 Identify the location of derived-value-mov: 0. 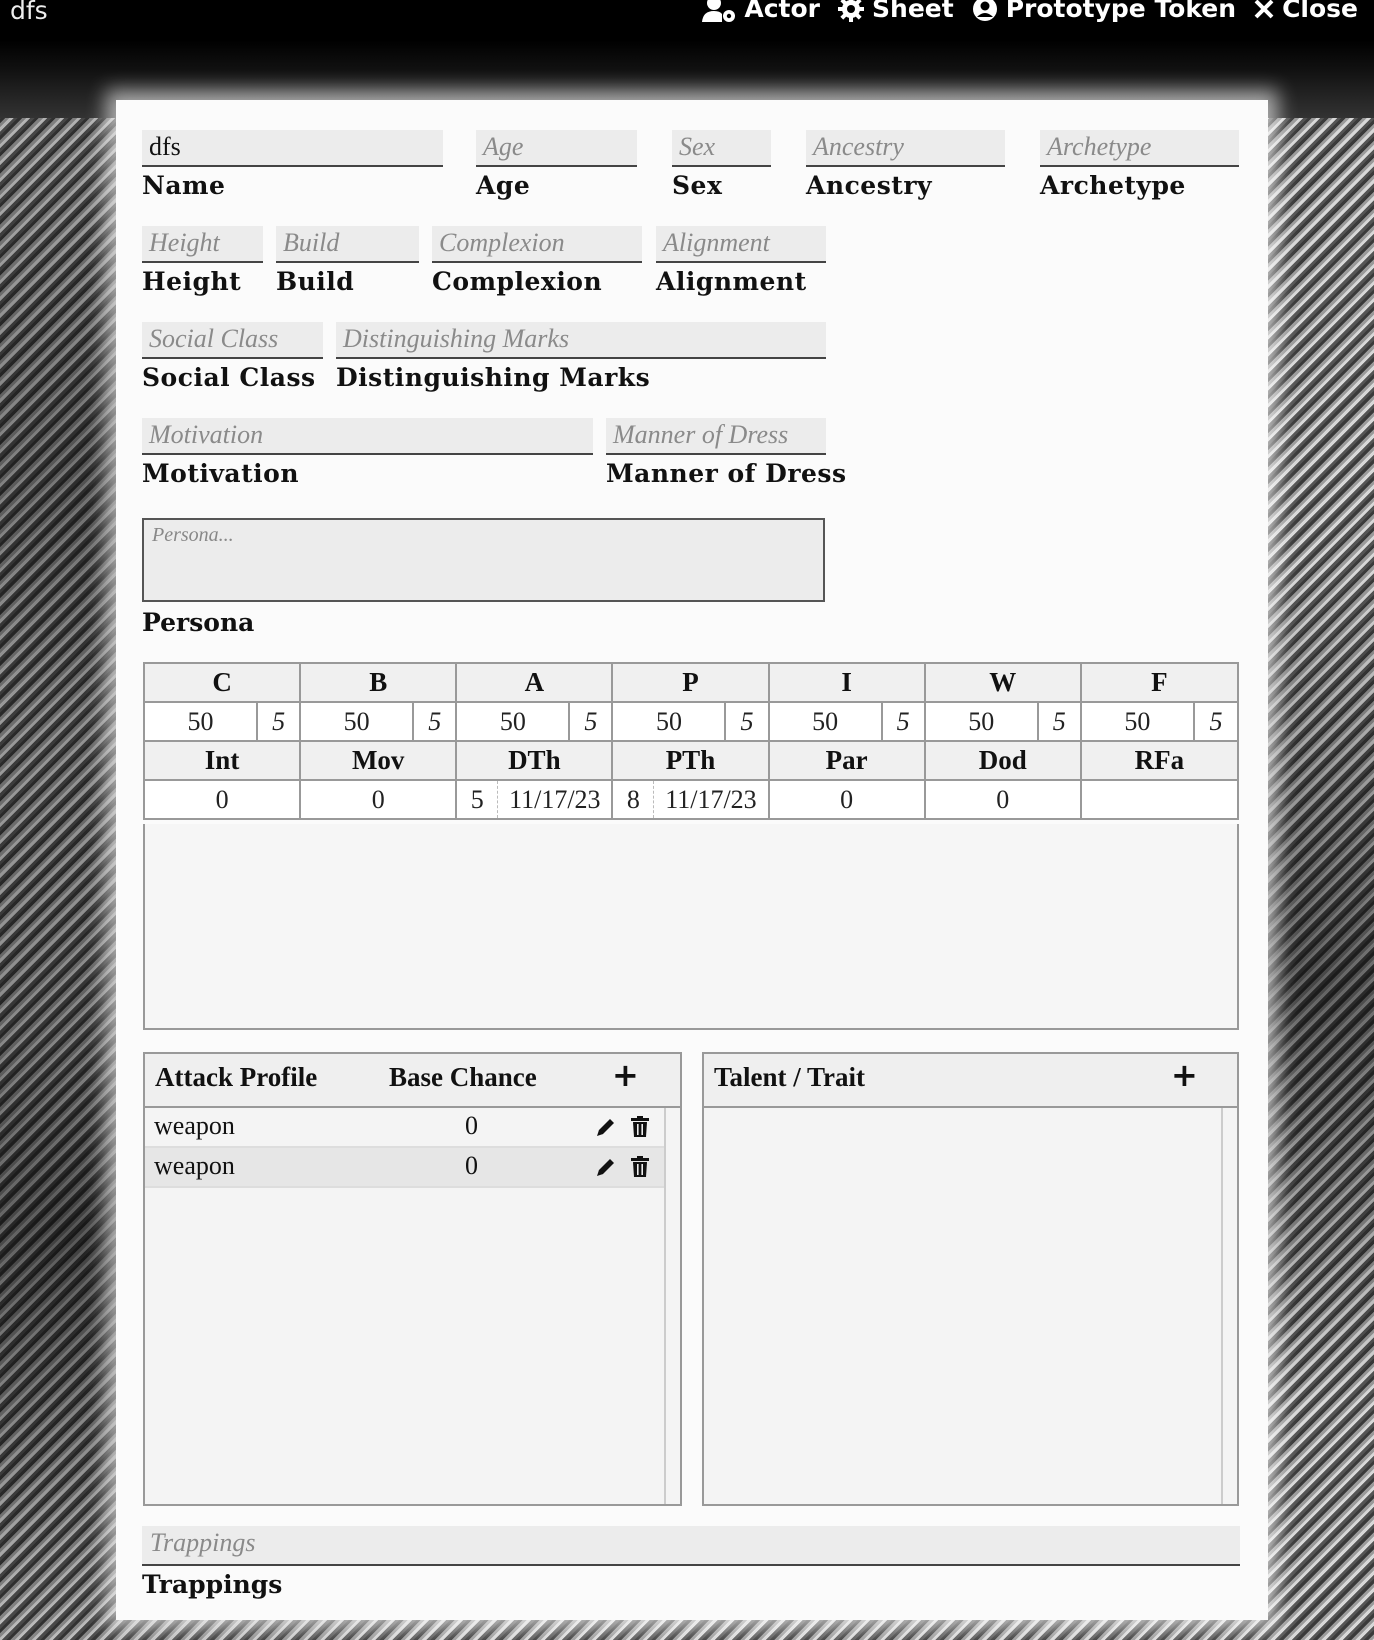
(378, 799).